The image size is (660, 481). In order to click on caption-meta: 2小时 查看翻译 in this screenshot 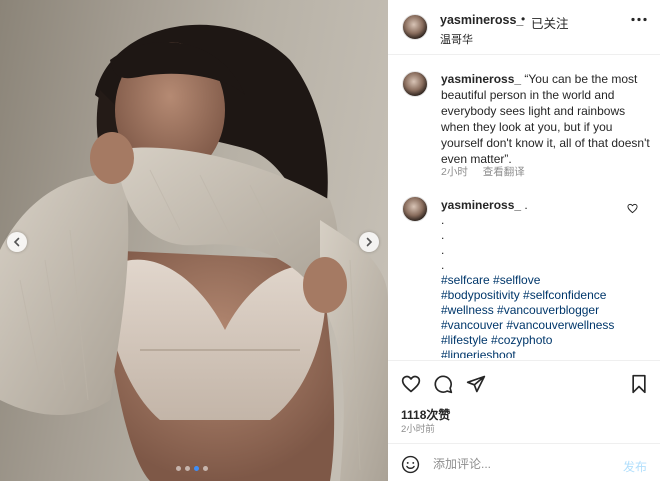, I will do `click(489, 171)`.